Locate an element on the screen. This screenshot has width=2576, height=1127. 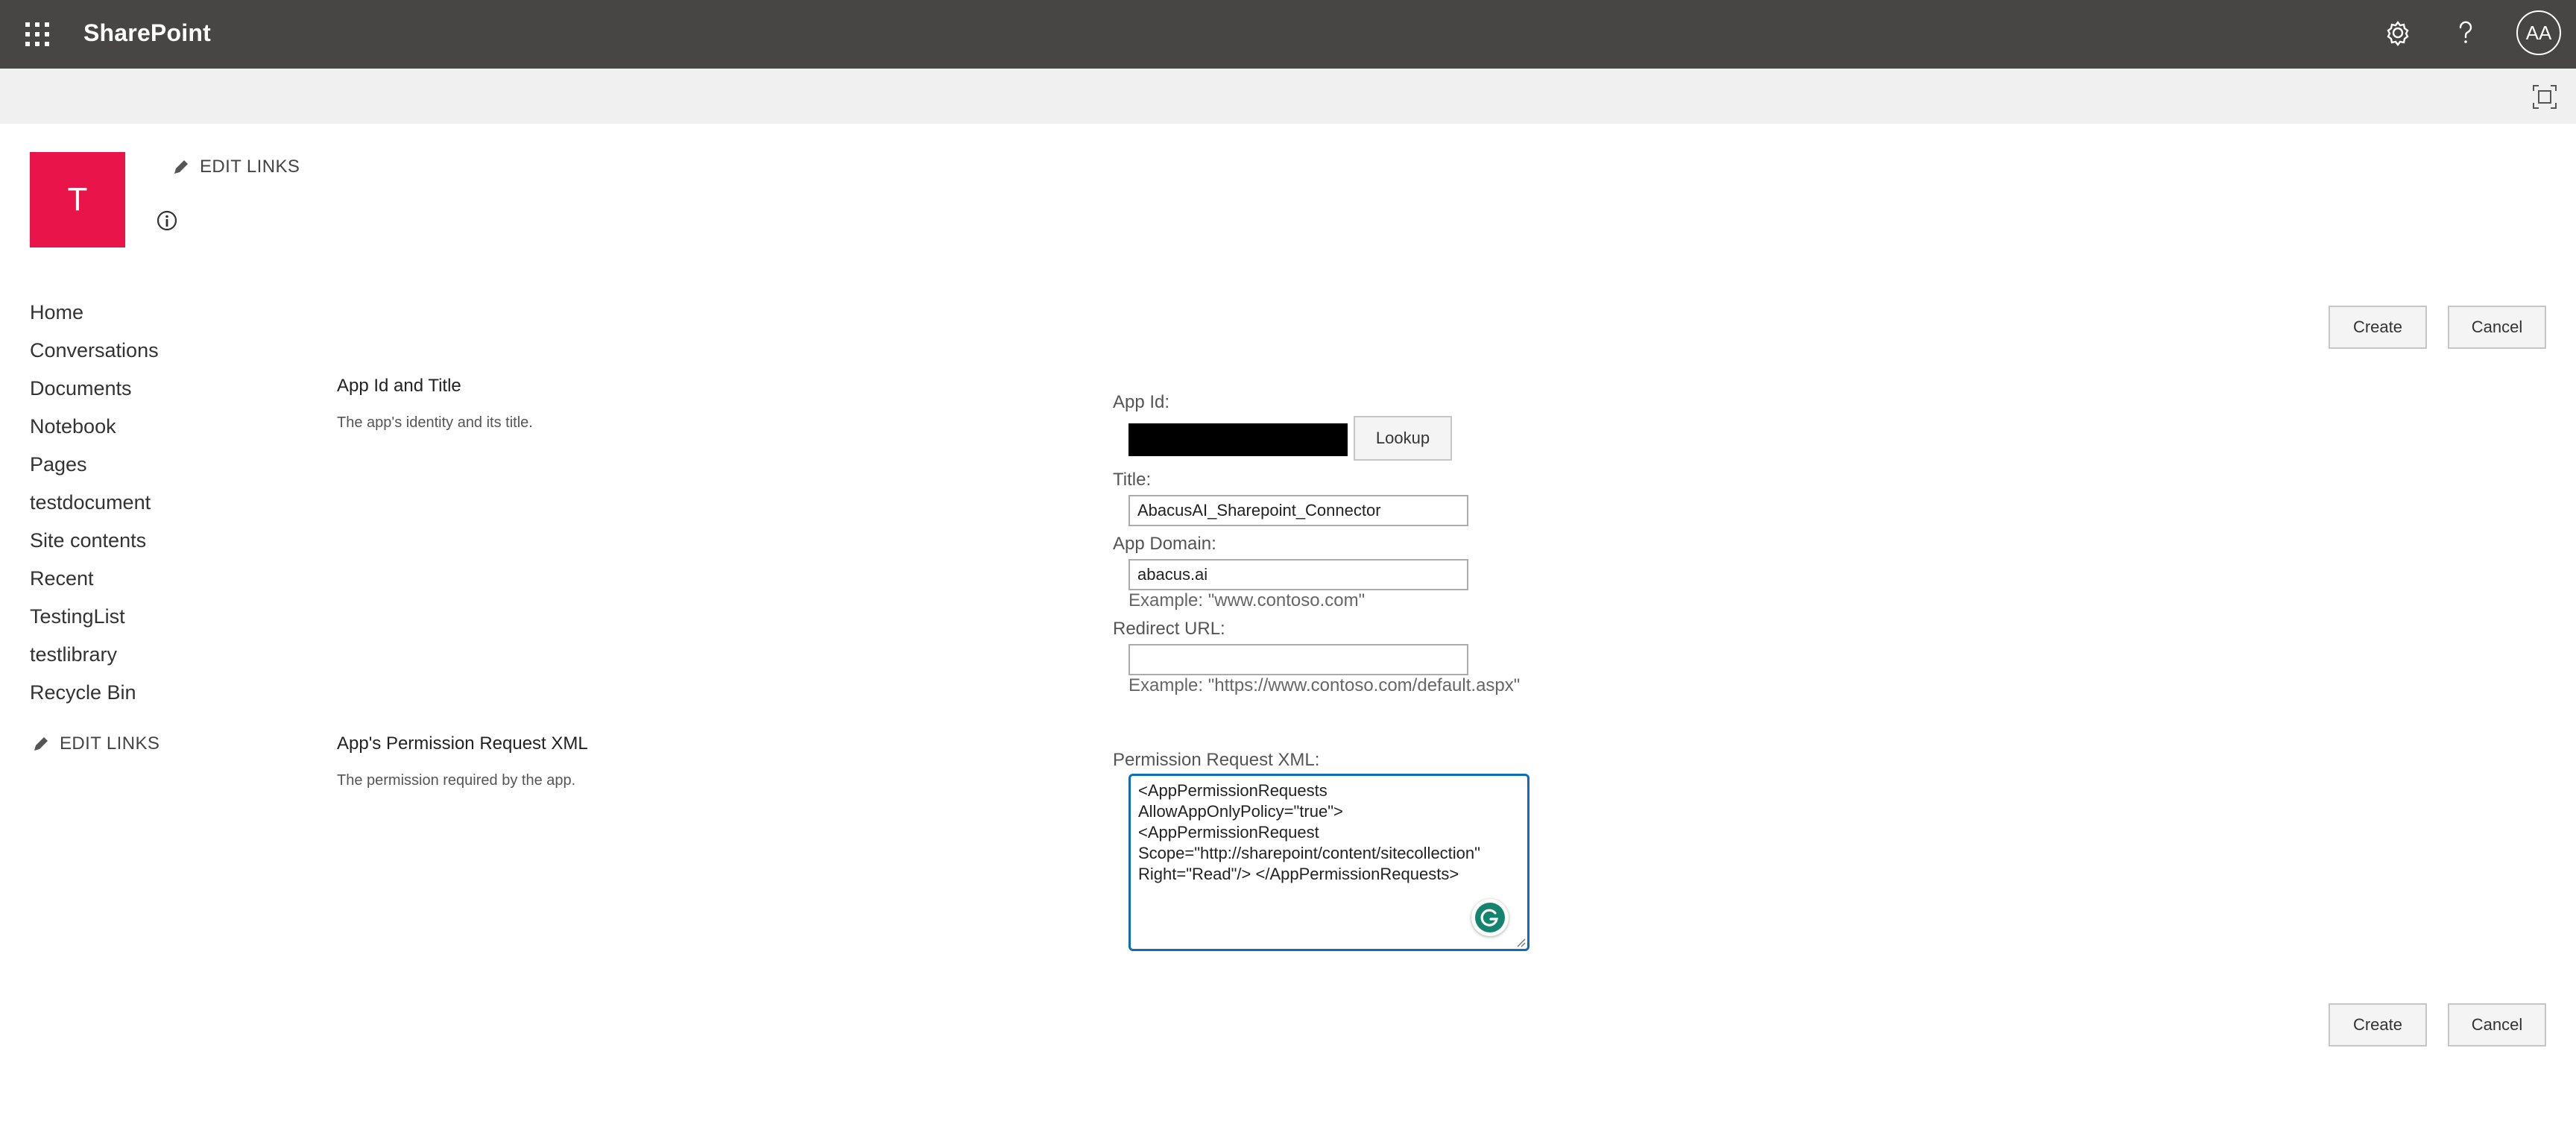
app-id-label: App Id: is located at coordinates (1141, 402).